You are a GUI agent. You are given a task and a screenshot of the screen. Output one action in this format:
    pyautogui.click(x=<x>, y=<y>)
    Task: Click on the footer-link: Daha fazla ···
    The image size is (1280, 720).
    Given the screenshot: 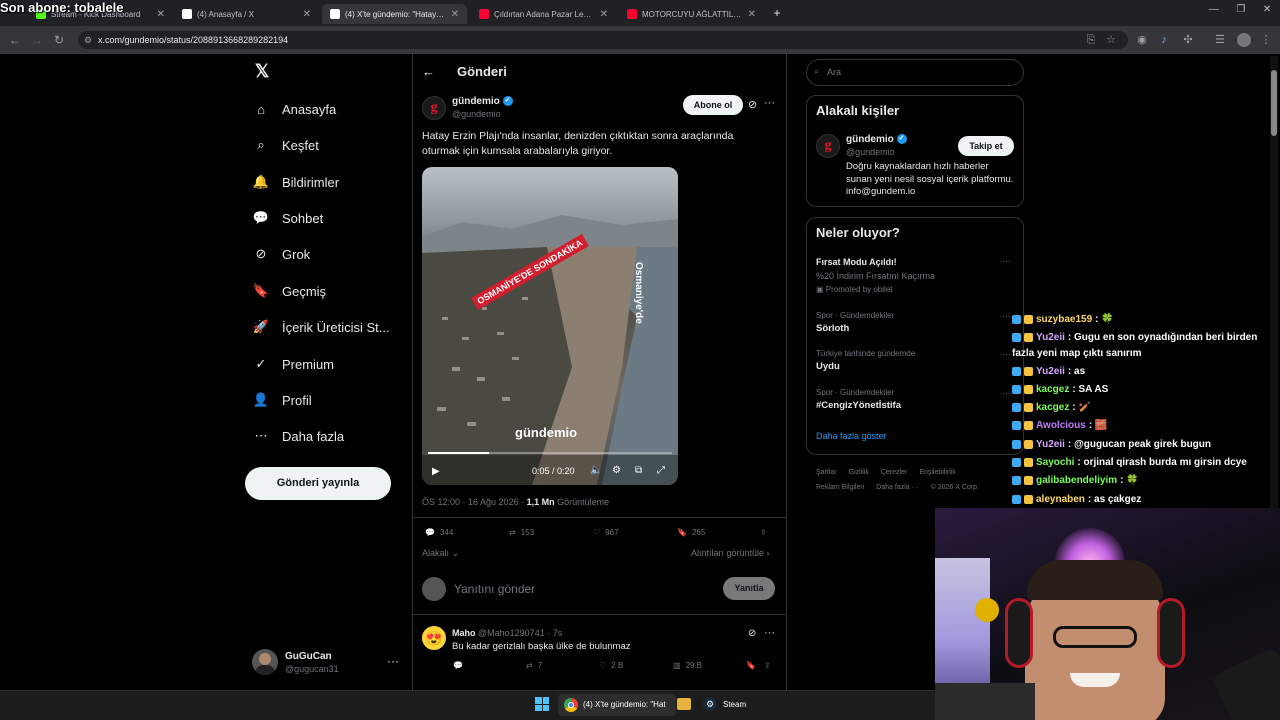 What is the action you would take?
    pyautogui.click(x=897, y=487)
    